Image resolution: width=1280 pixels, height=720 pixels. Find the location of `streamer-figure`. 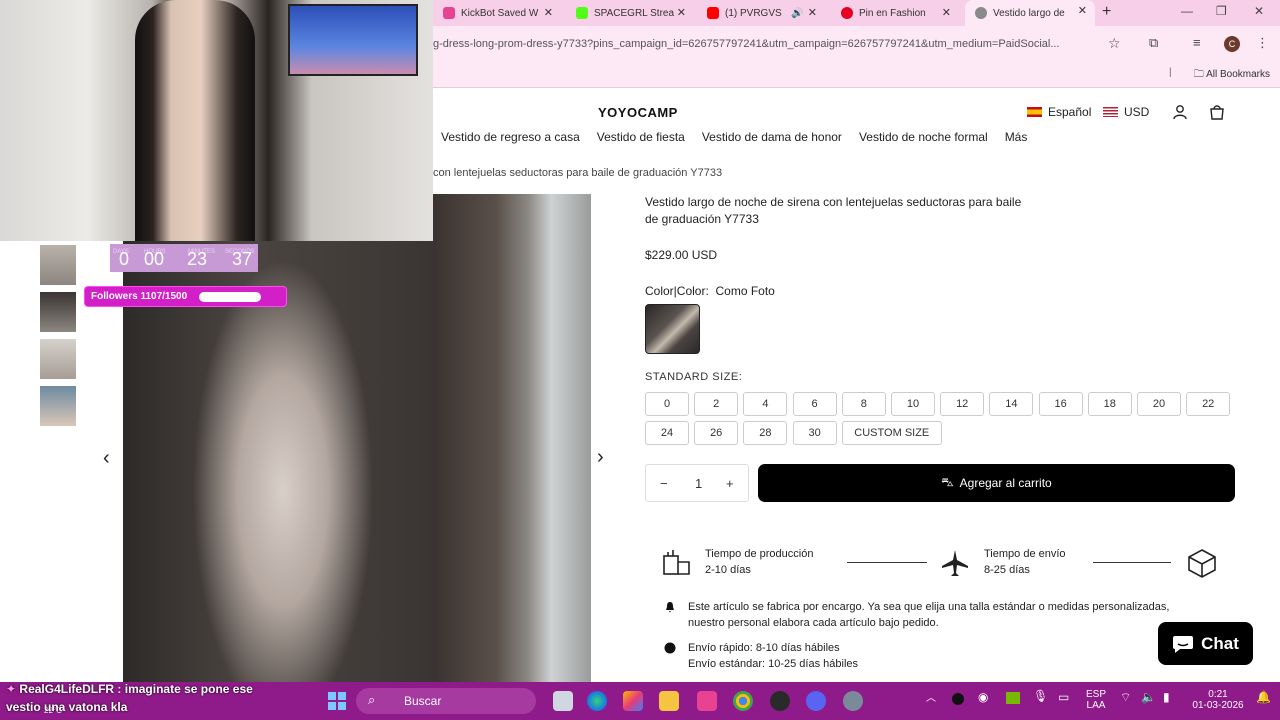

streamer-figure is located at coordinates (195, 120).